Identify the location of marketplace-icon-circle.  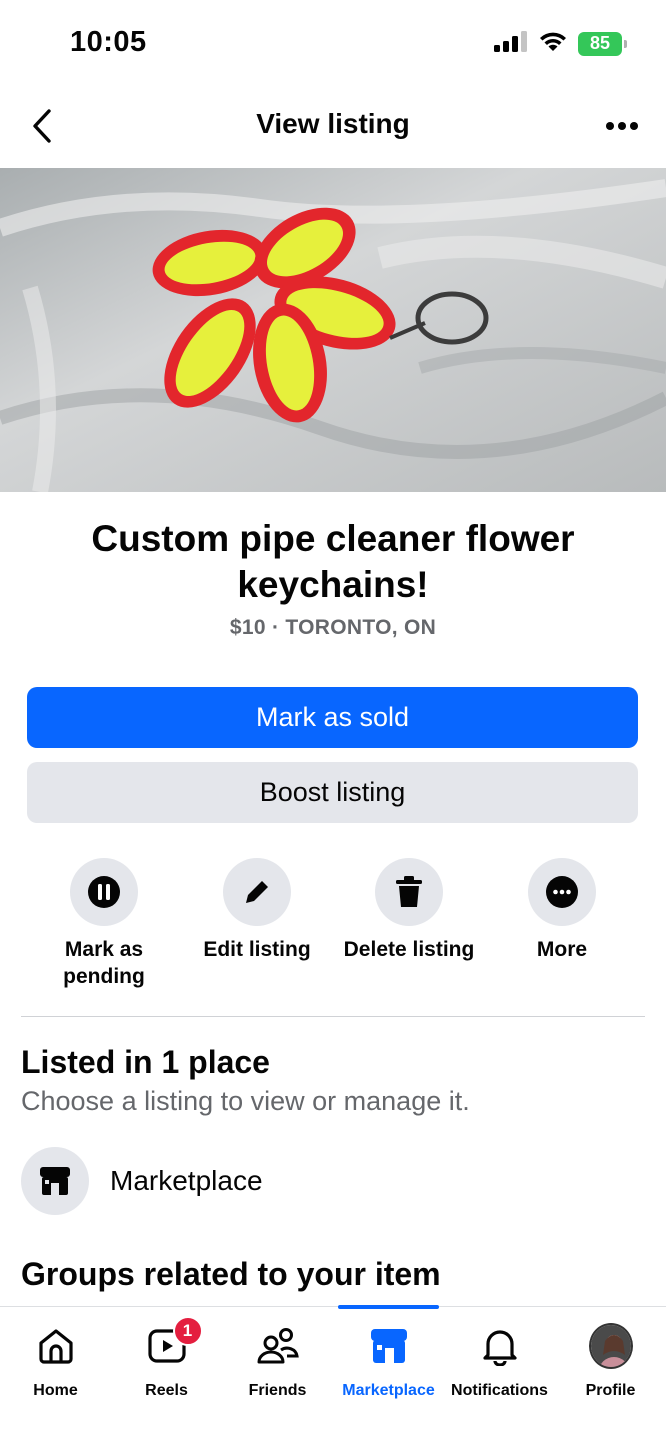
(55, 1181).